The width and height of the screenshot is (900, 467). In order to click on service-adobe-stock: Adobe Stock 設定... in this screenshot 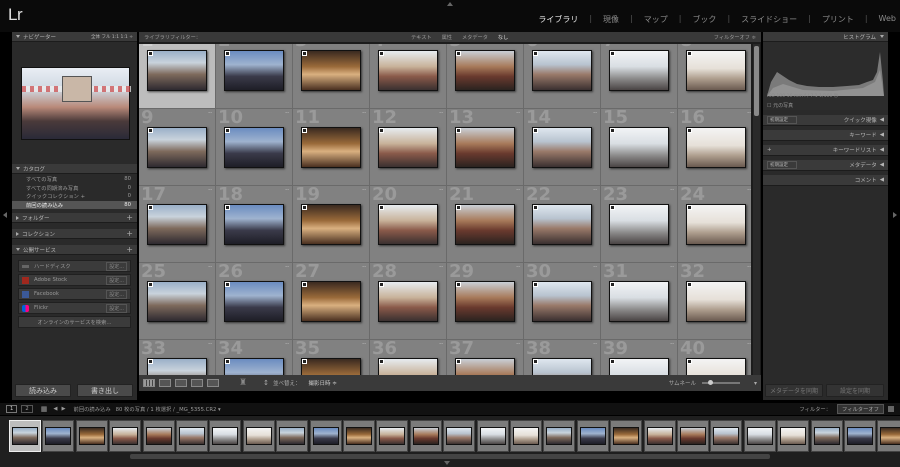, I will do `click(74, 280)`.